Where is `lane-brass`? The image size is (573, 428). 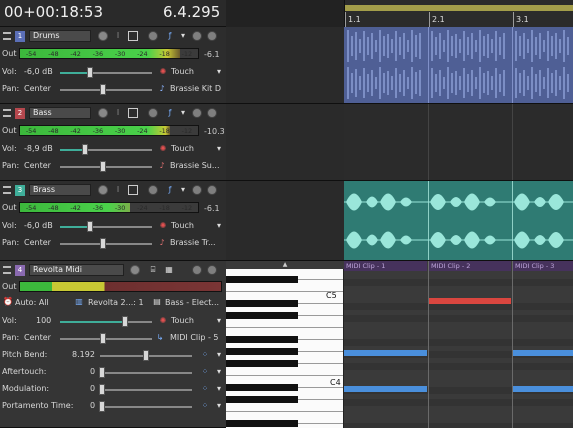
lane-brass is located at coordinates (458, 221).